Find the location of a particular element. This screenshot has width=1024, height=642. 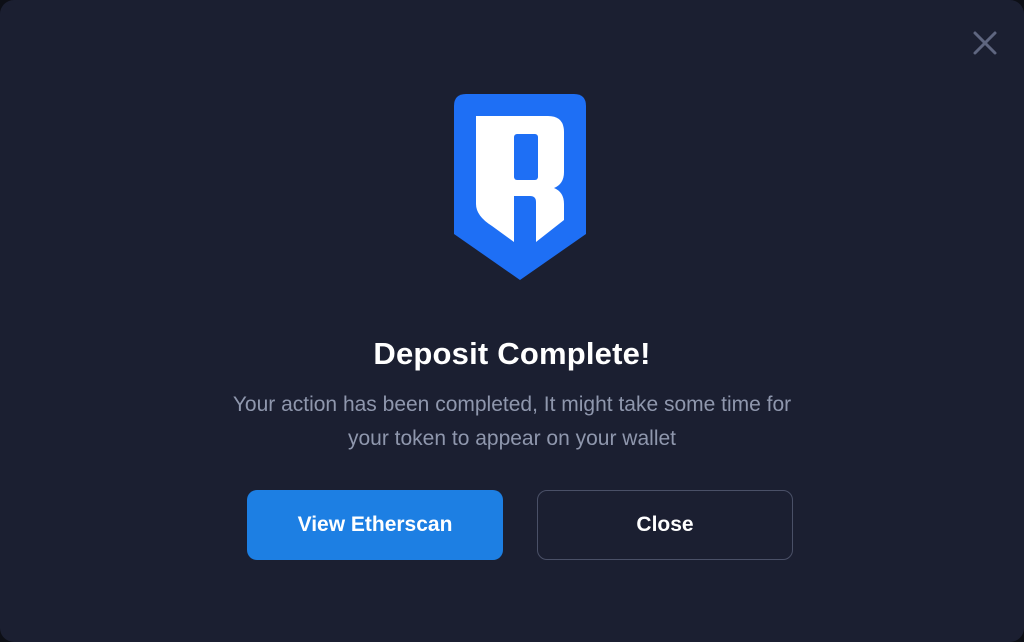

close-button: Close is located at coordinates (665, 525).